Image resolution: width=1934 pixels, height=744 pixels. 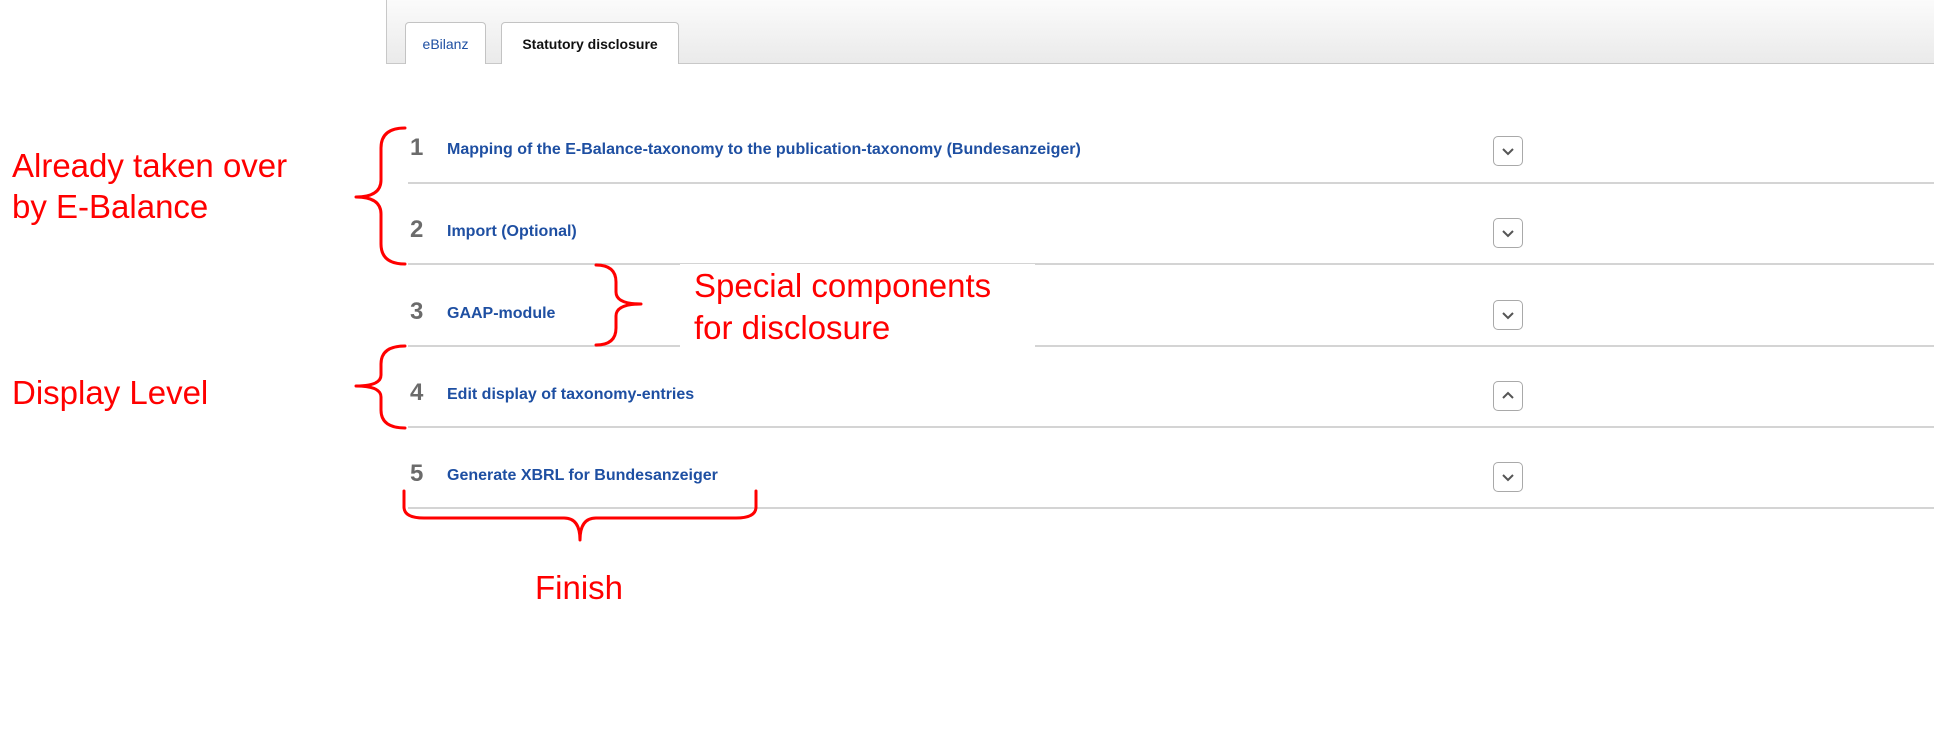 What do you see at coordinates (150, 165) in the screenshot?
I see `annotation-already-taken-line1: Already taken over` at bounding box center [150, 165].